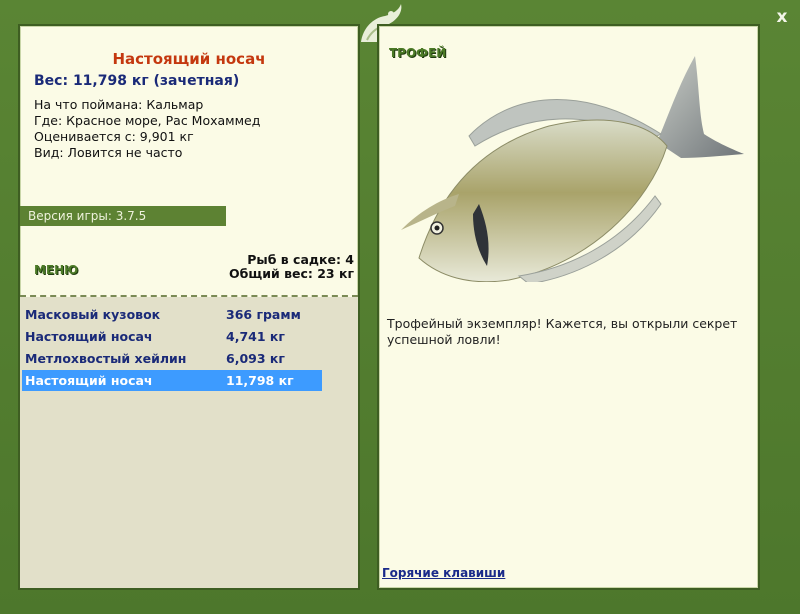 The width and height of the screenshot is (800, 614). What do you see at coordinates (49, 152) in the screenshot?
I see `kind-label: Вид:` at bounding box center [49, 152].